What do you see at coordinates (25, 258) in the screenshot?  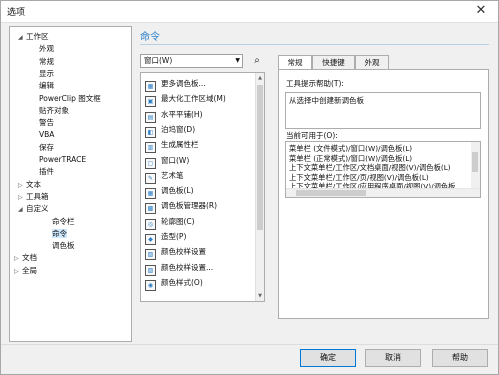 I see `tree-item: ▷ 文档` at bounding box center [25, 258].